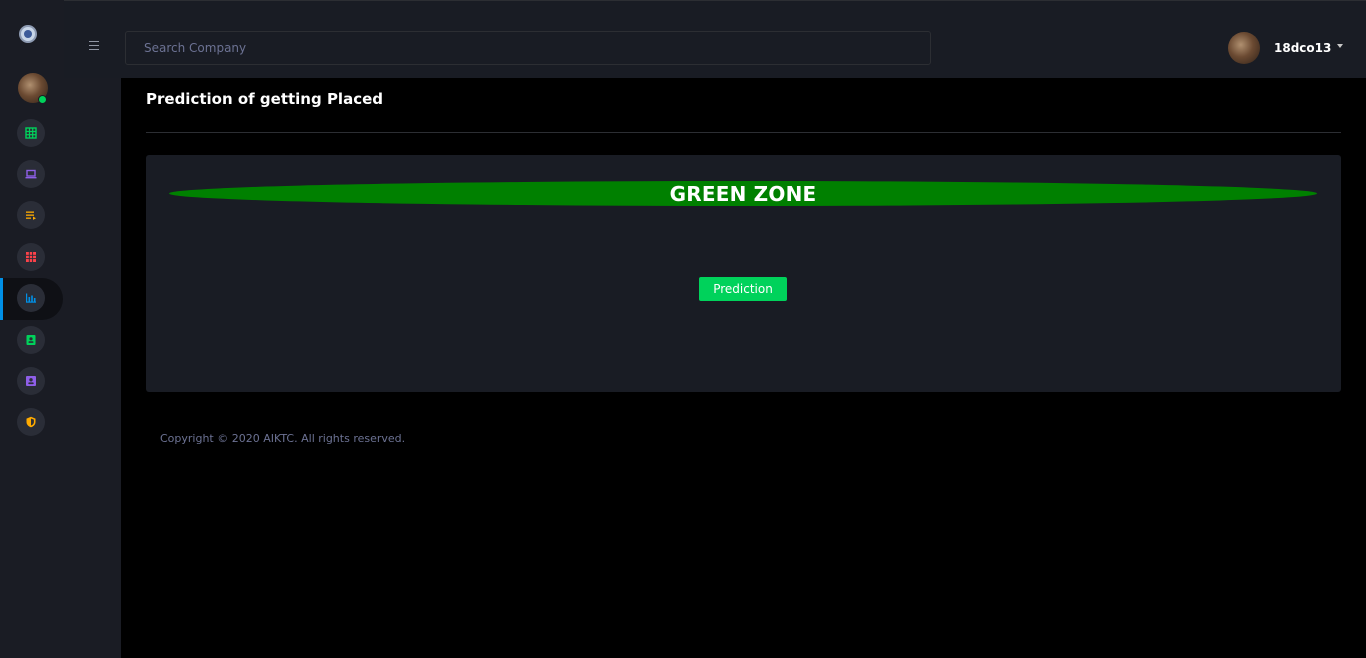  What do you see at coordinates (743, 289) in the screenshot?
I see `prediction-button: Prediction` at bounding box center [743, 289].